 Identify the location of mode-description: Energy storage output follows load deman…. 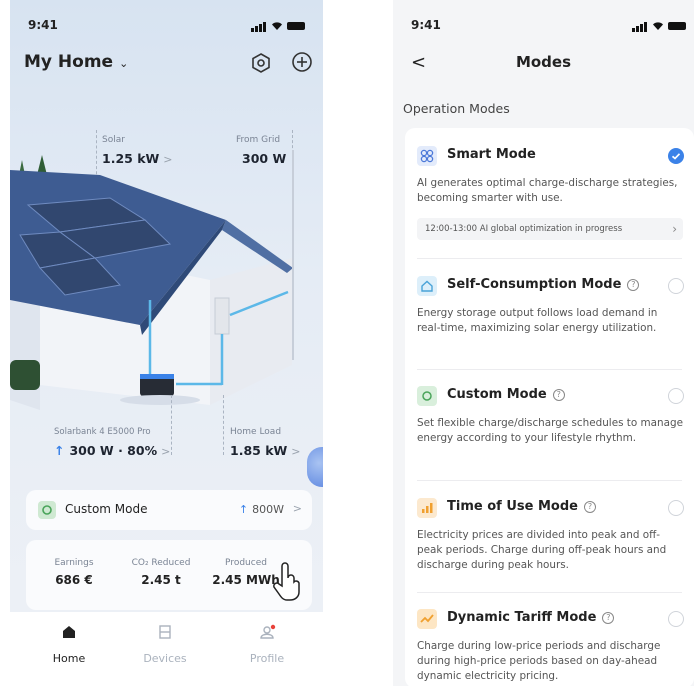
(537, 320).